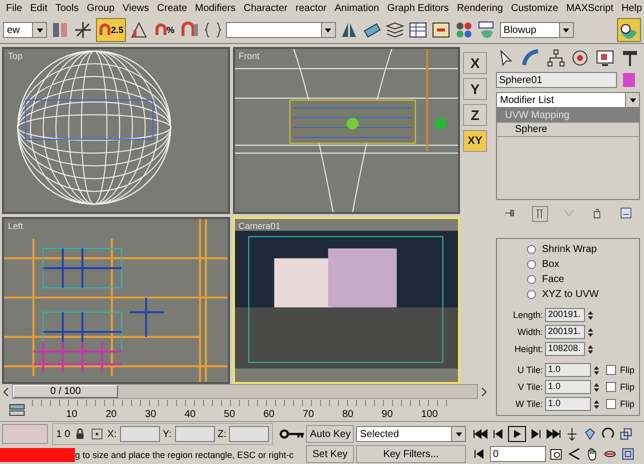 The height and width of the screenshot is (464, 644). I want to click on parameter-label: Height:, so click(528, 349).